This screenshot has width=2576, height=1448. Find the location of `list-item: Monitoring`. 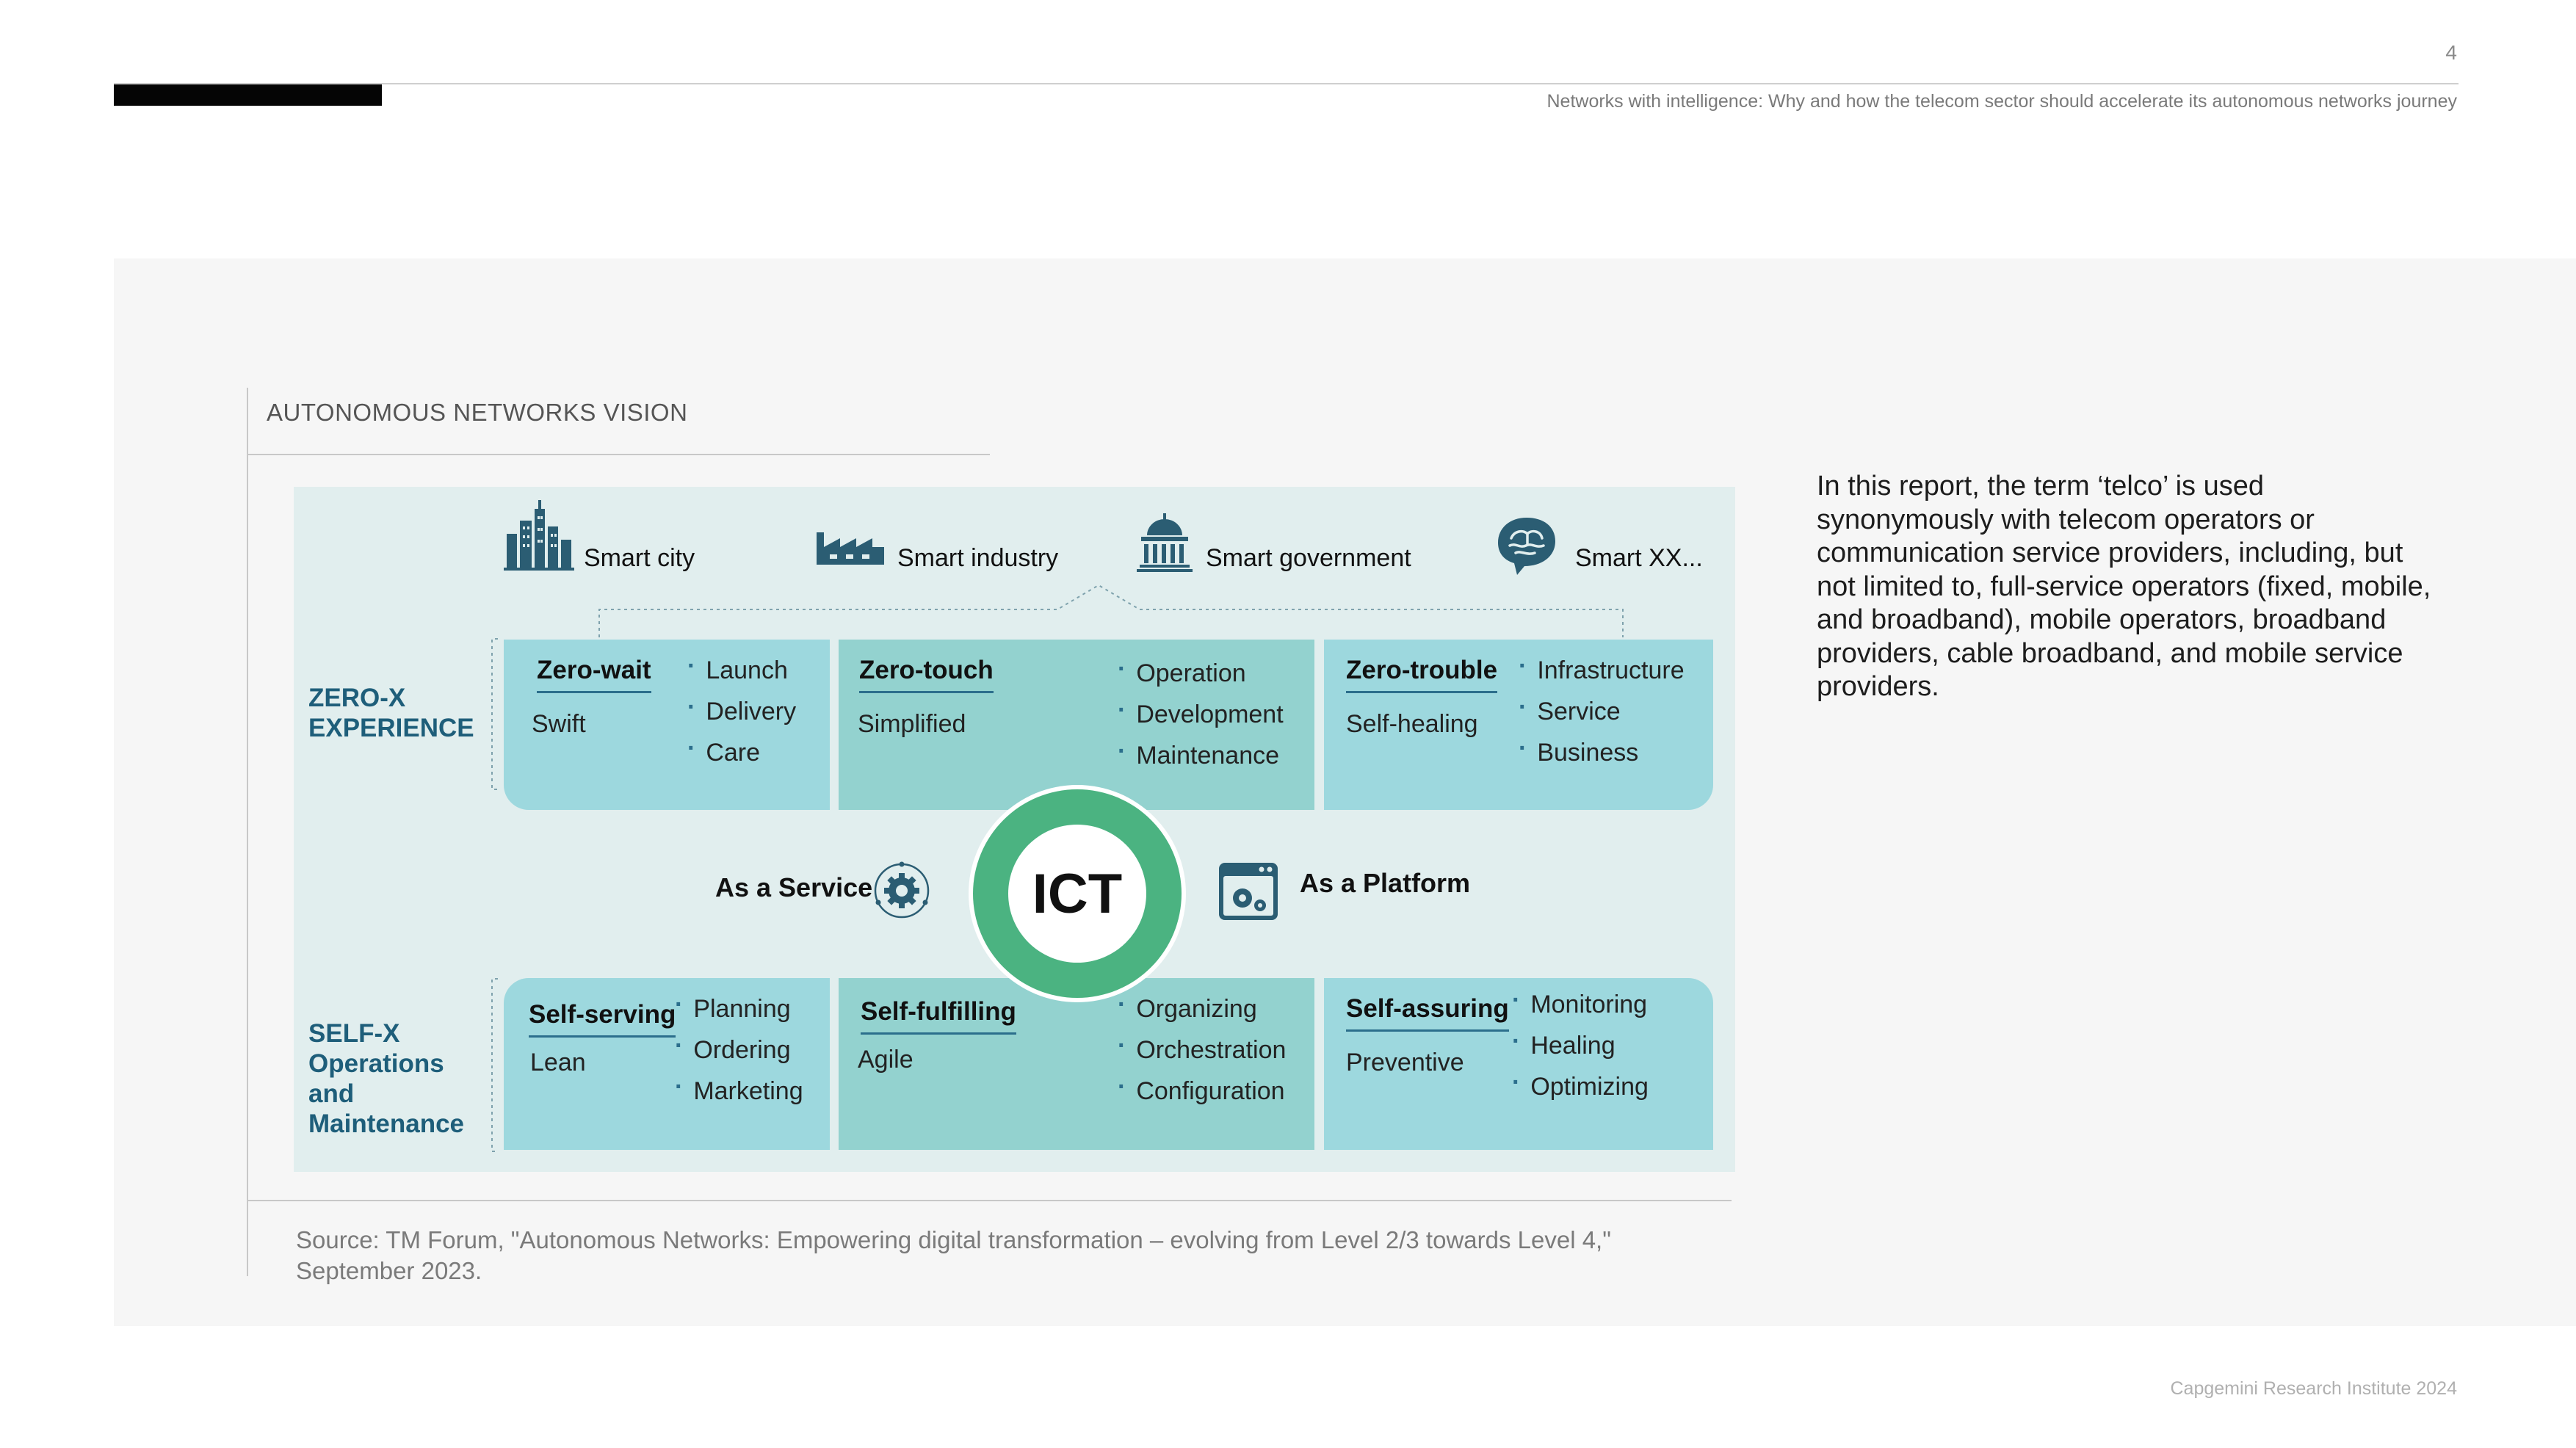

list-item: Monitoring is located at coordinates (1580, 1004).